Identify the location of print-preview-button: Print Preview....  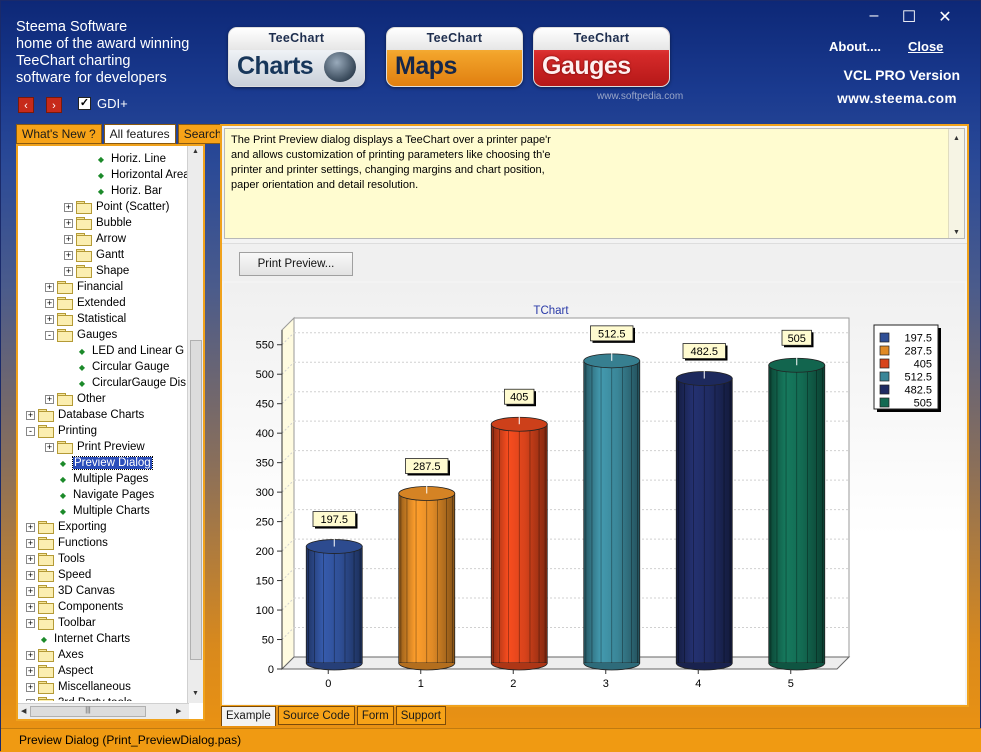
(296, 264).